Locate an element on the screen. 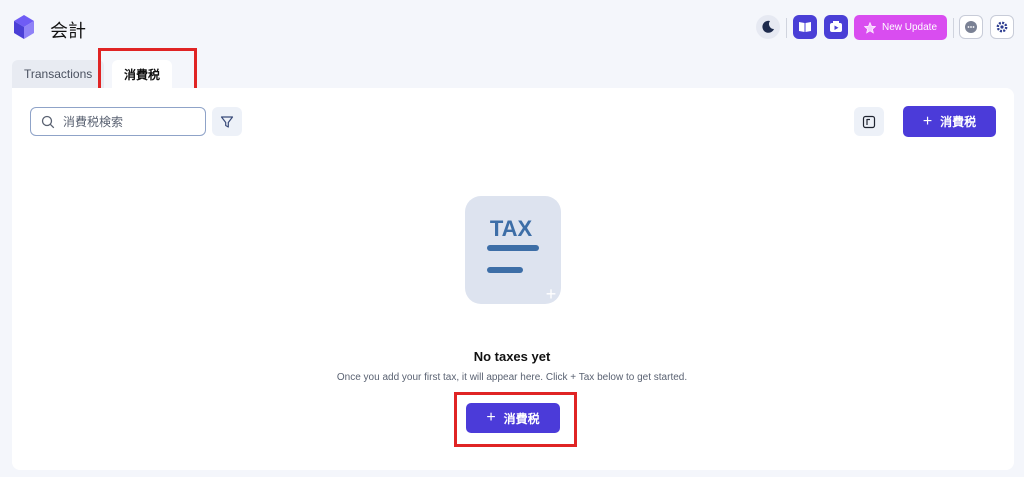 The height and width of the screenshot is (477, 1024). columns-icon is located at coordinates (869, 121).